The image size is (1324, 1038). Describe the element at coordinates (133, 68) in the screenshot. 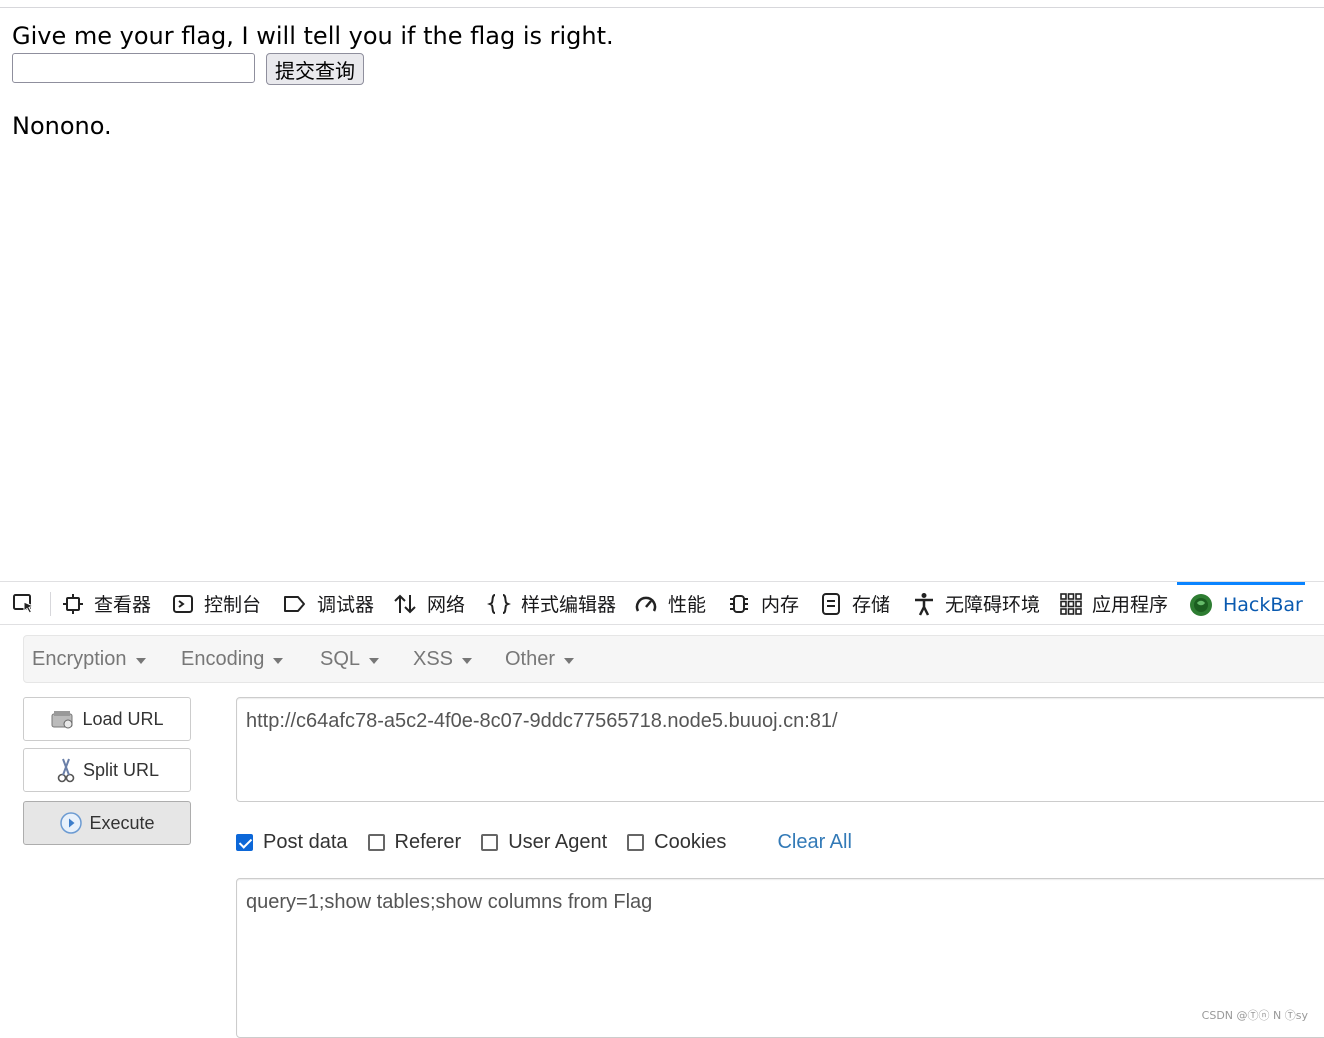

I see `flag-input` at that location.